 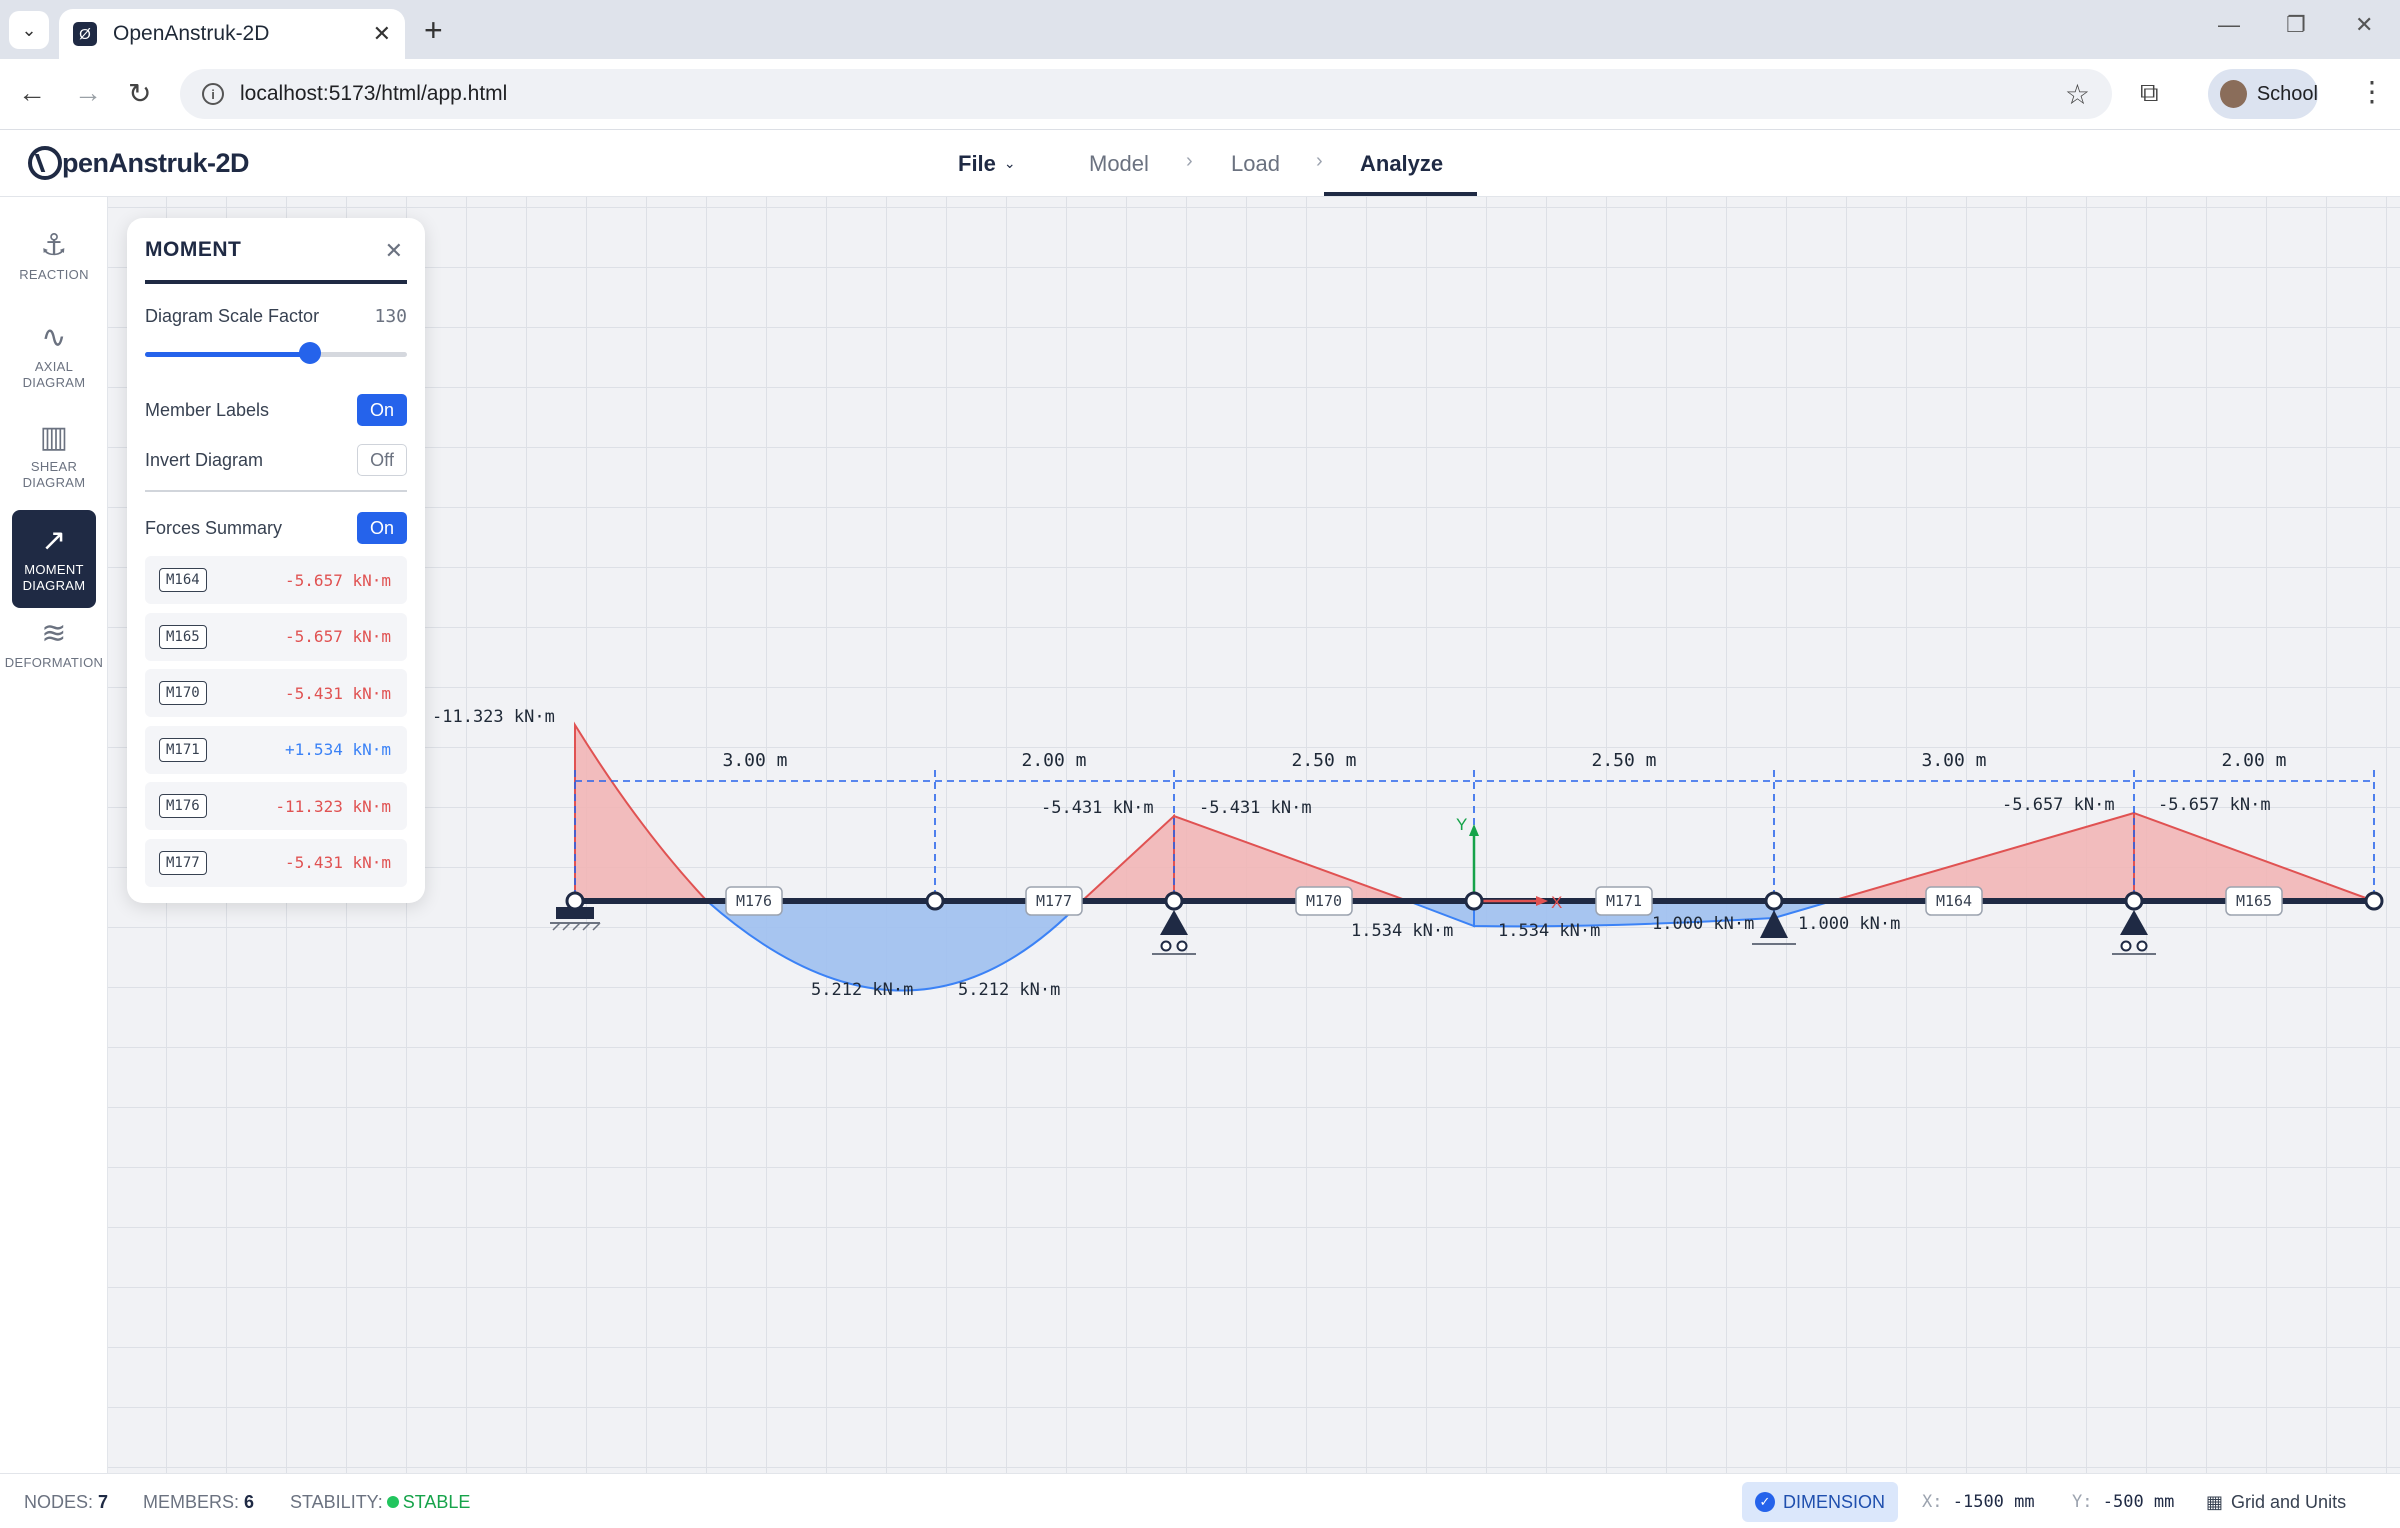 What do you see at coordinates (276, 580) in the screenshot?
I see `forces-summary-item: M164 -5.657 kN·m` at bounding box center [276, 580].